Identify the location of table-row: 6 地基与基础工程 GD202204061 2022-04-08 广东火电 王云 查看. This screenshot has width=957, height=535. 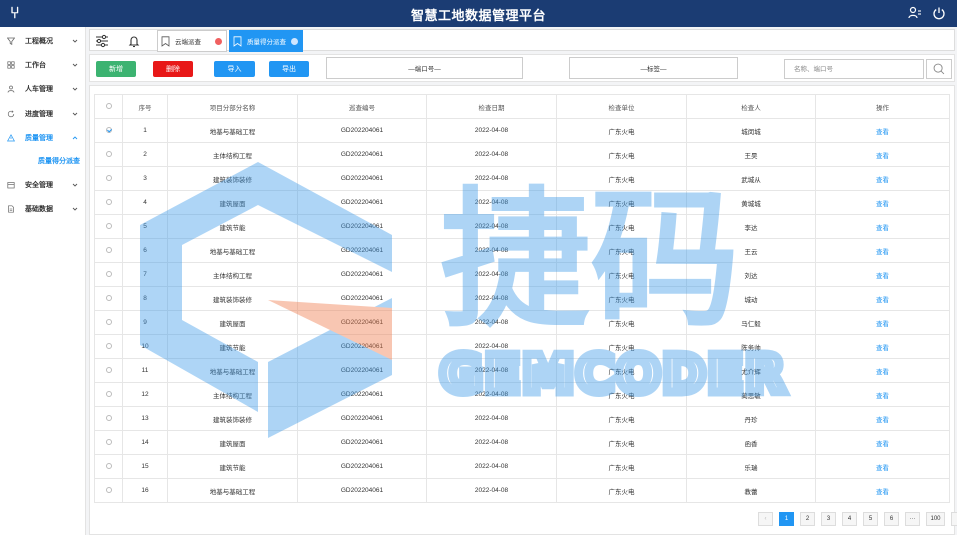
(522, 250).